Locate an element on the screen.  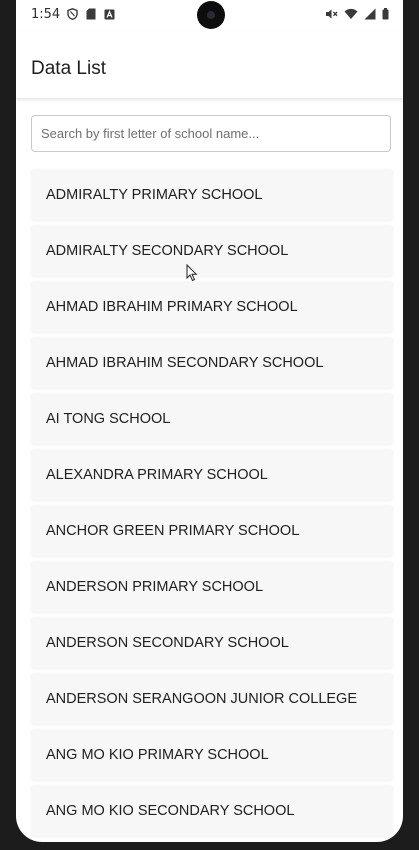
list-item: ANDERSON PRIMARY SCHOOL is located at coordinates (212, 586).